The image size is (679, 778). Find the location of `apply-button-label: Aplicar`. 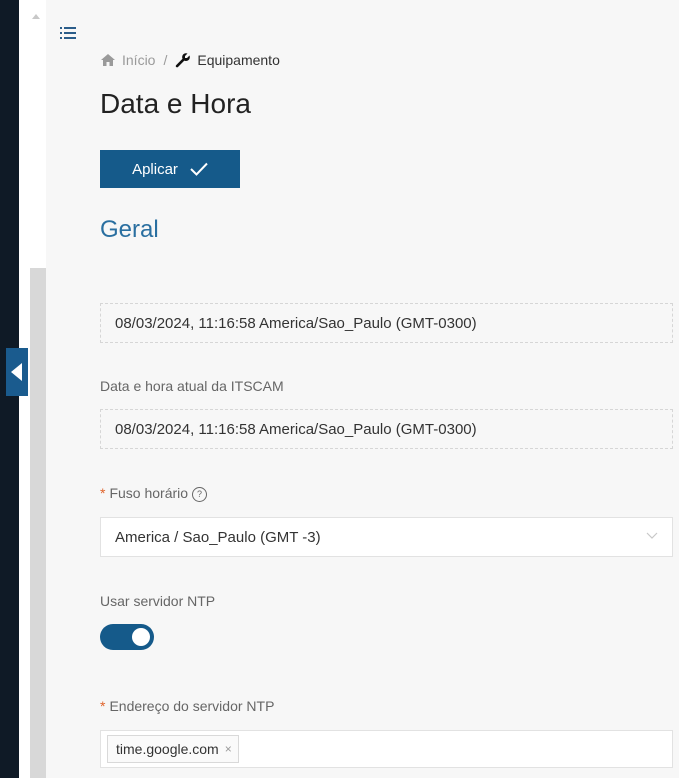

apply-button-label: Aplicar is located at coordinates (155, 169).